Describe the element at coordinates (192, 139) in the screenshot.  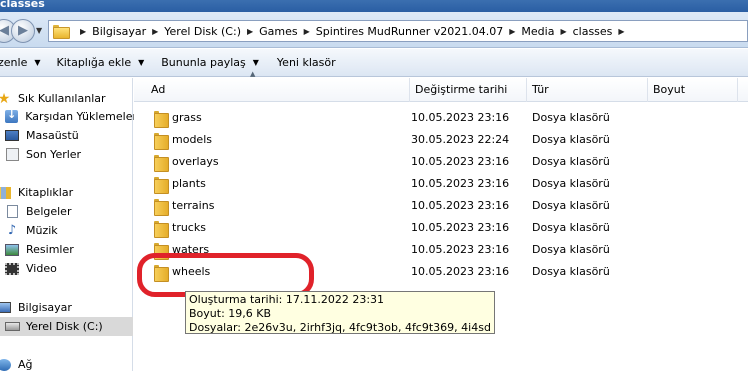
I see `file-name: models` at that location.